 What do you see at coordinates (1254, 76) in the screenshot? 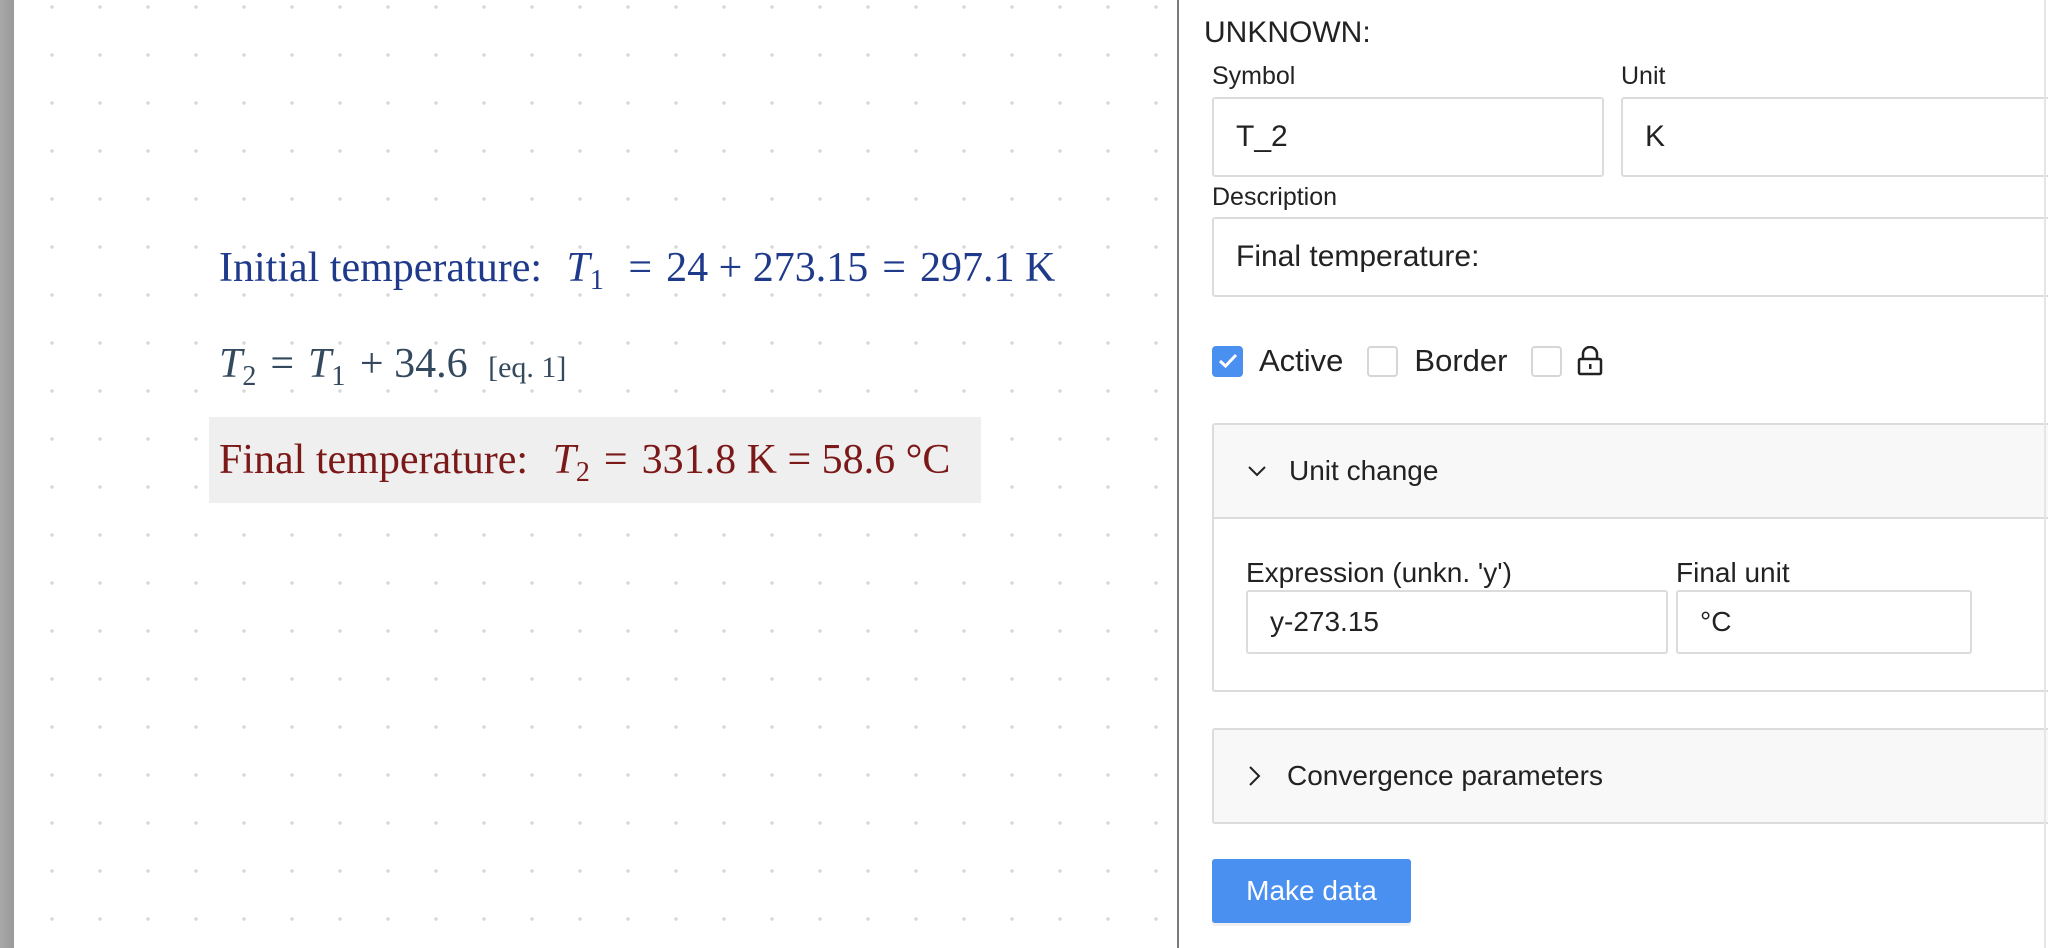
I see `symbol-label: Symbol` at bounding box center [1254, 76].